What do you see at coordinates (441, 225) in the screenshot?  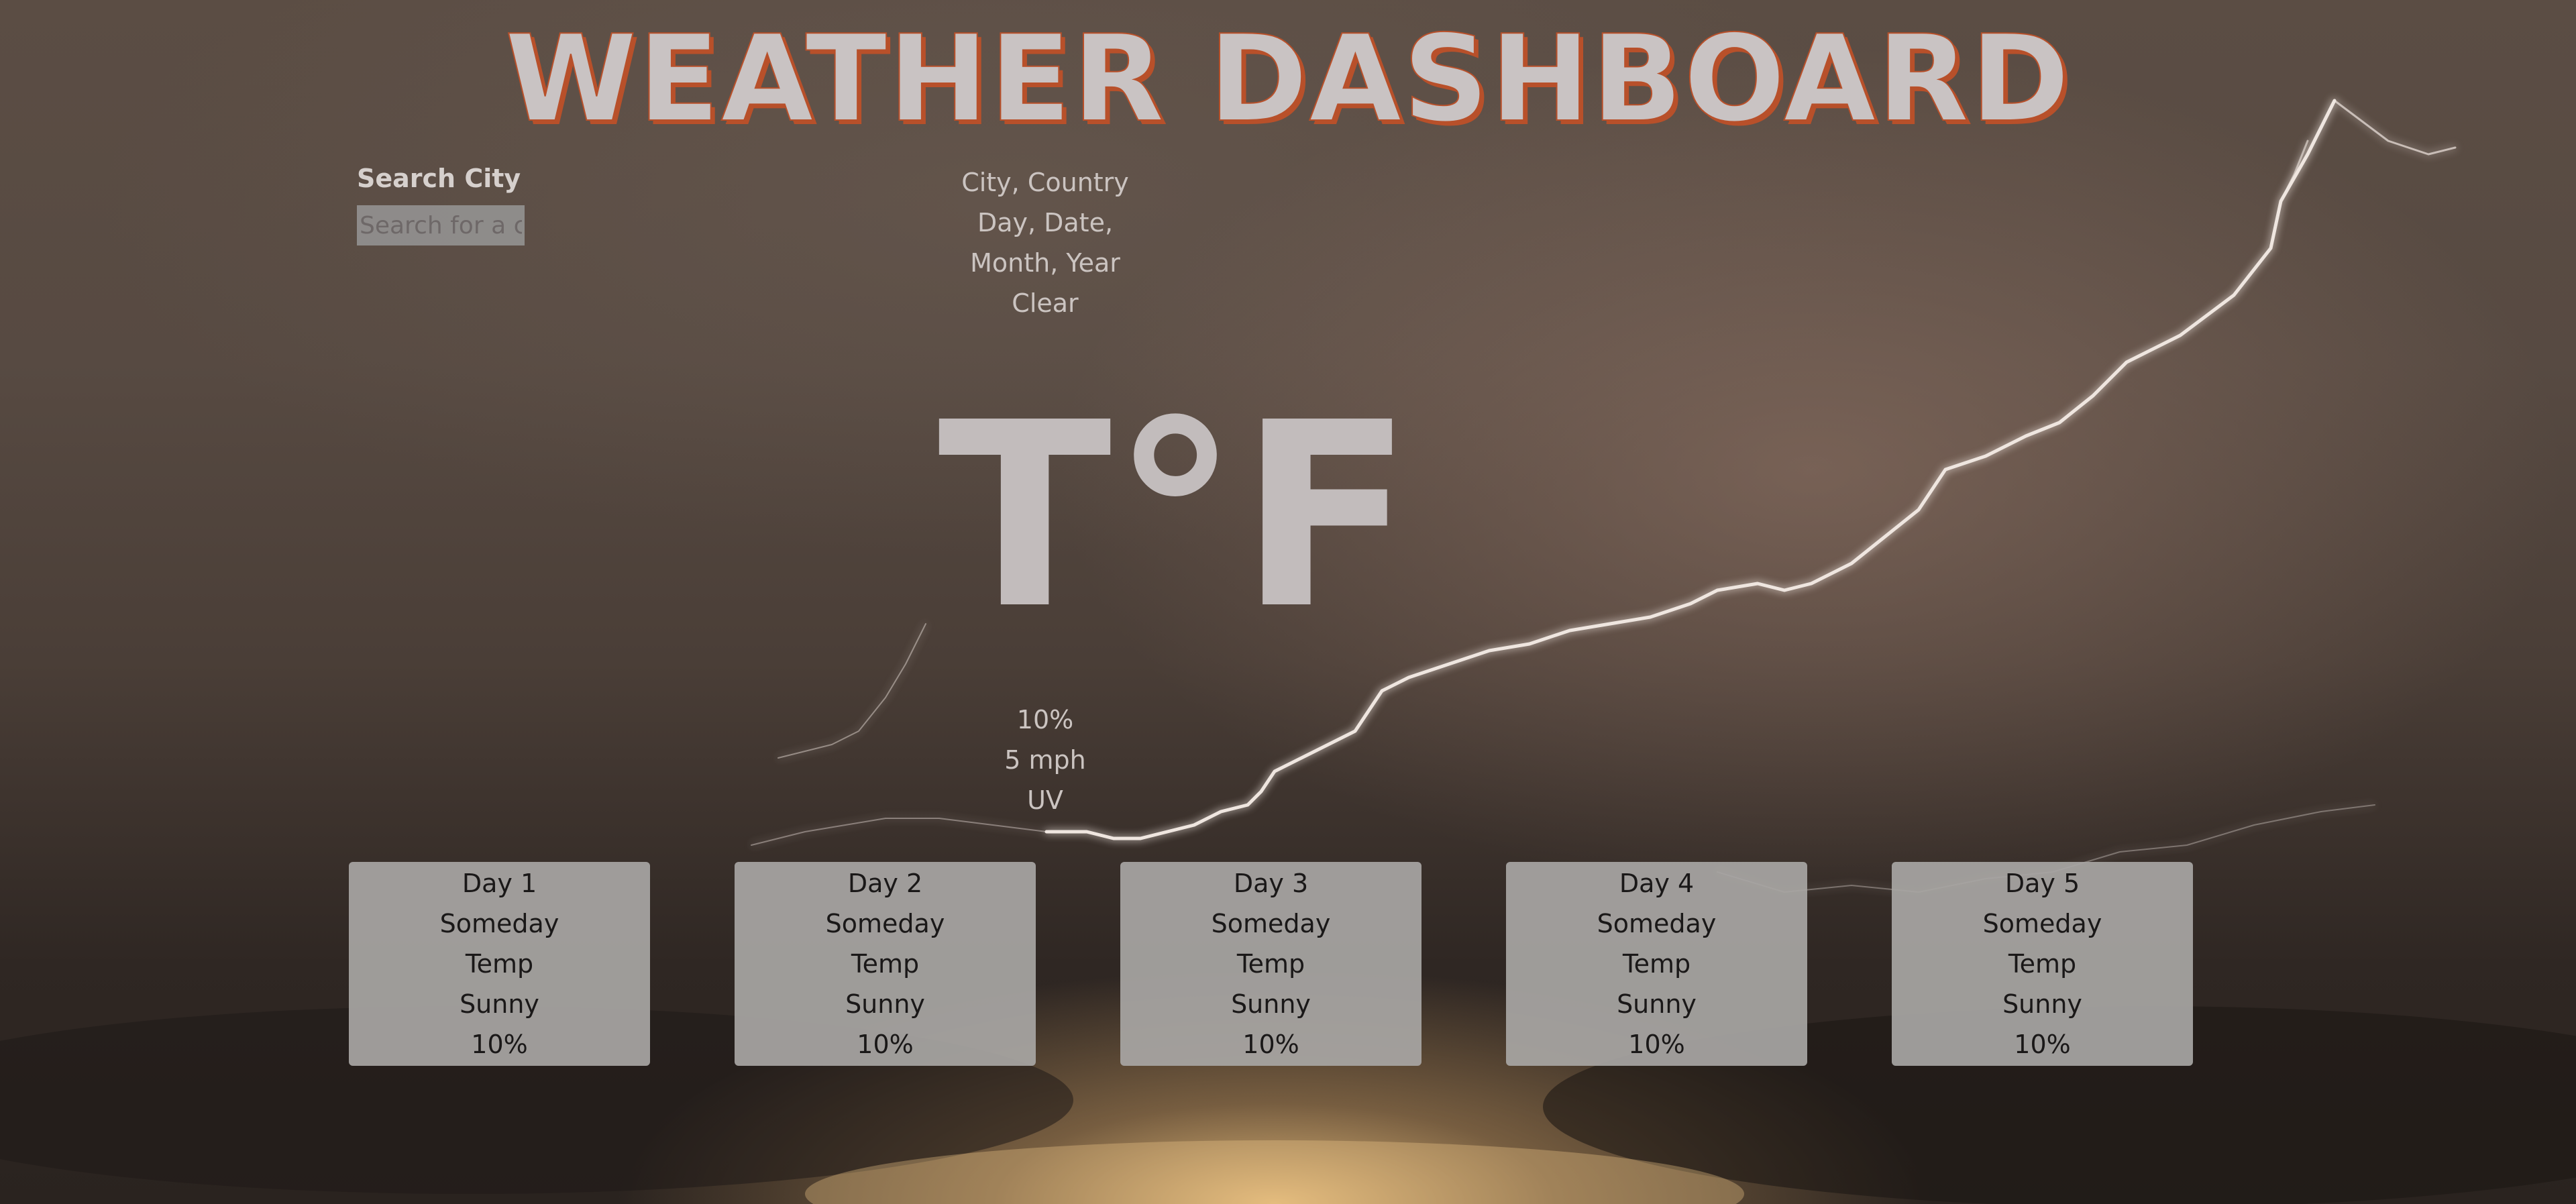 I see `search-city-input` at bounding box center [441, 225].